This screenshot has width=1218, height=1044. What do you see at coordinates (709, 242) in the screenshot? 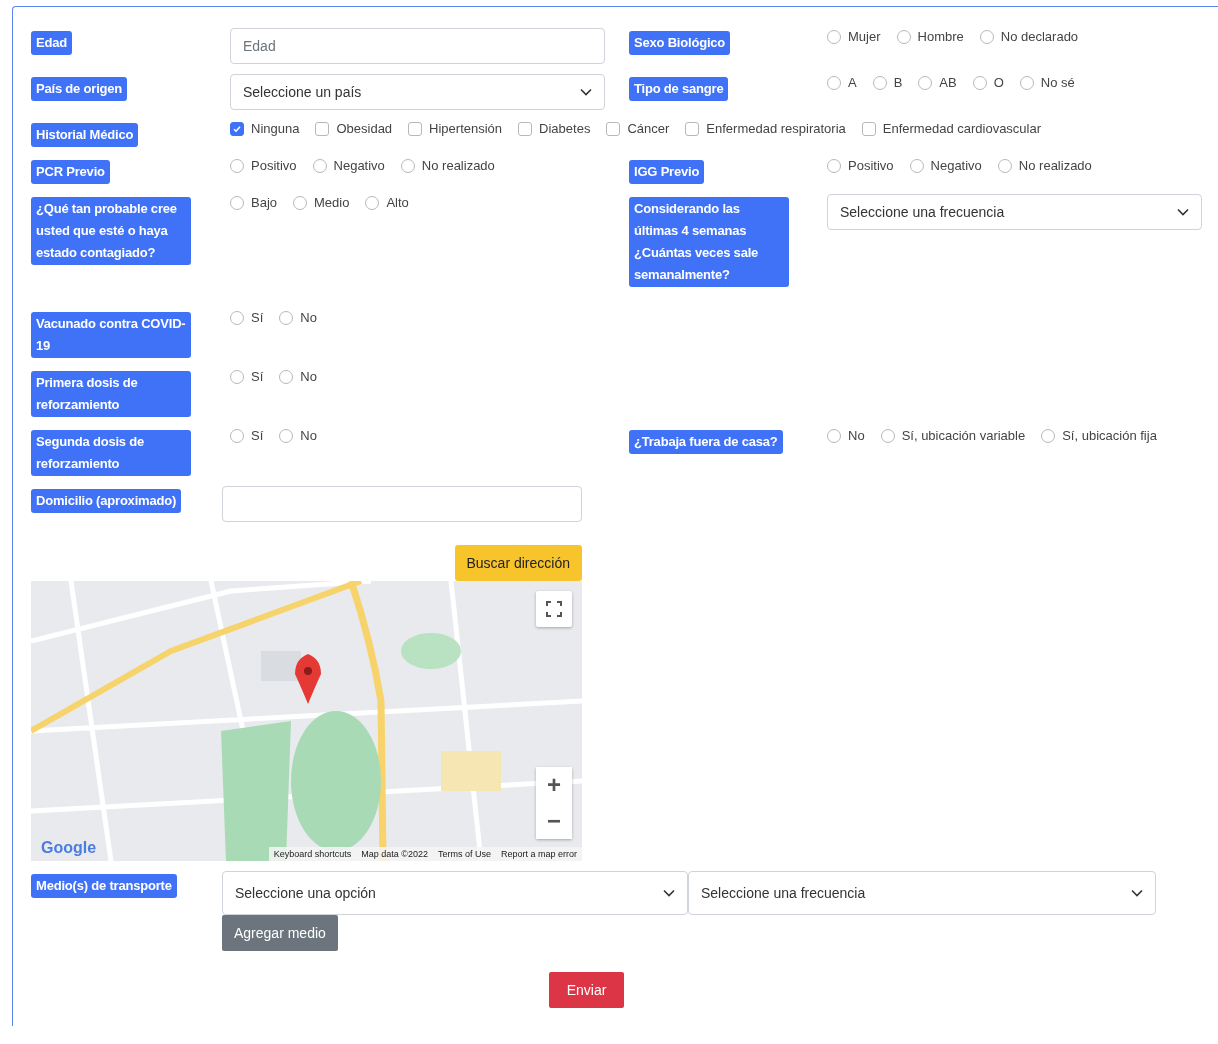
I see `field-label: Considerando las últimas 4 semanas ¿Cuántas veces sale semanalmente?` at bounding box center [709, 242].